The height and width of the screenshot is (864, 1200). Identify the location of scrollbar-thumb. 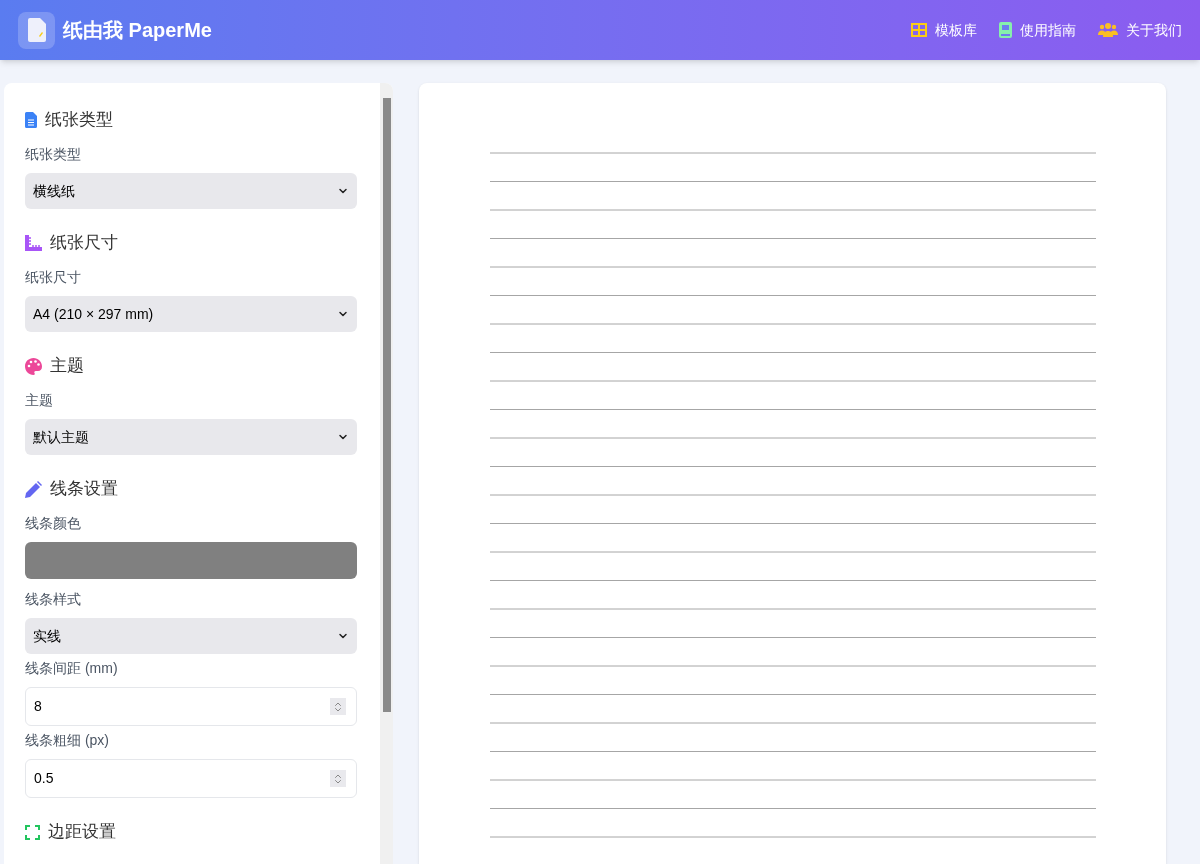
(386, 405).